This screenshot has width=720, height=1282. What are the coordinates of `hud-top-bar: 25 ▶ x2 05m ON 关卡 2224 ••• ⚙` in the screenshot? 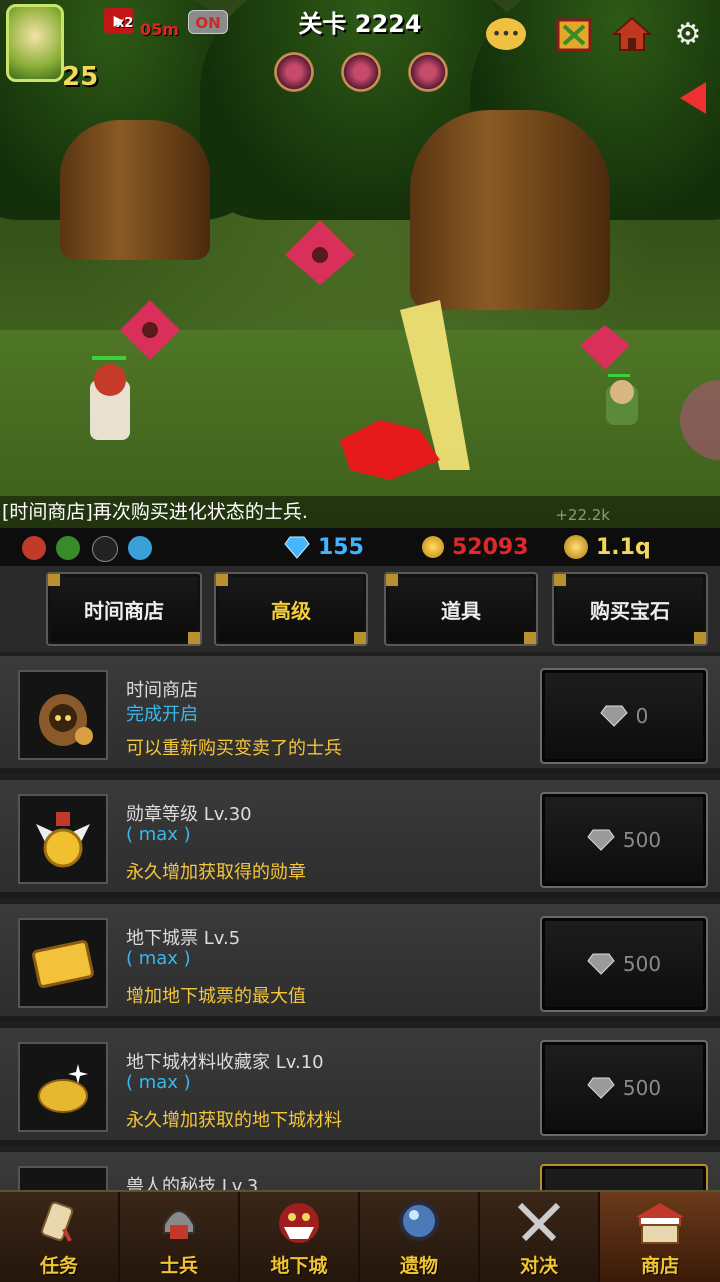 It's located at (360, 57).